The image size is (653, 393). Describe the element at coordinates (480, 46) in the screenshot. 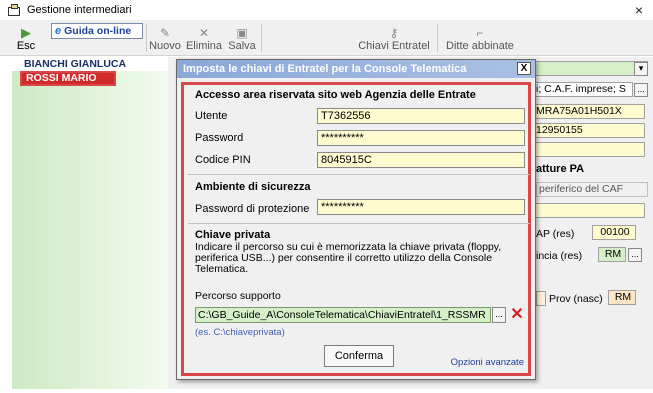

I see `ditte-label: Ditte abbinate` at that location.